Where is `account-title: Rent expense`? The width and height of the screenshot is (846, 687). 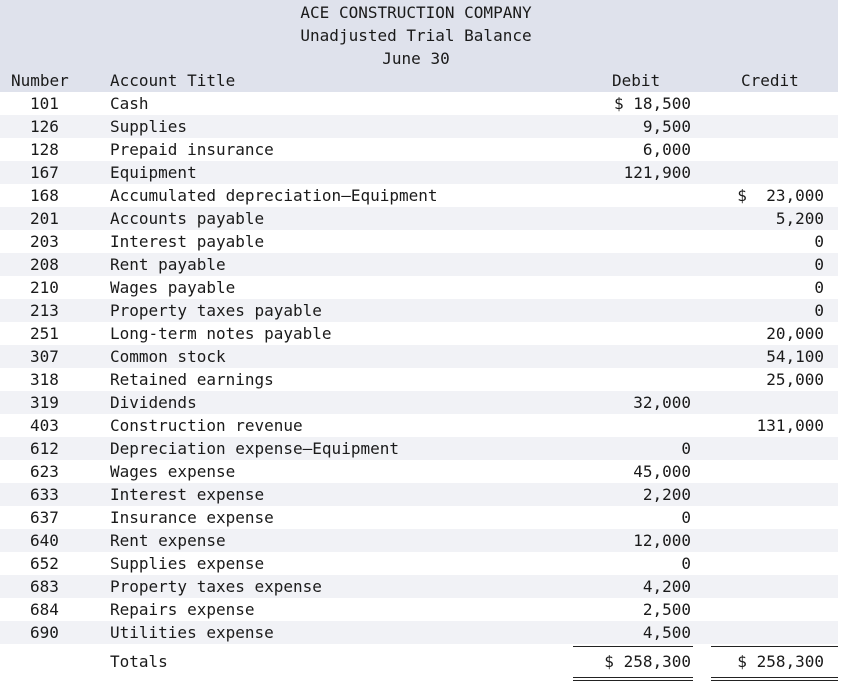 account-title: Rent expense is located at coordinates (168, 540).